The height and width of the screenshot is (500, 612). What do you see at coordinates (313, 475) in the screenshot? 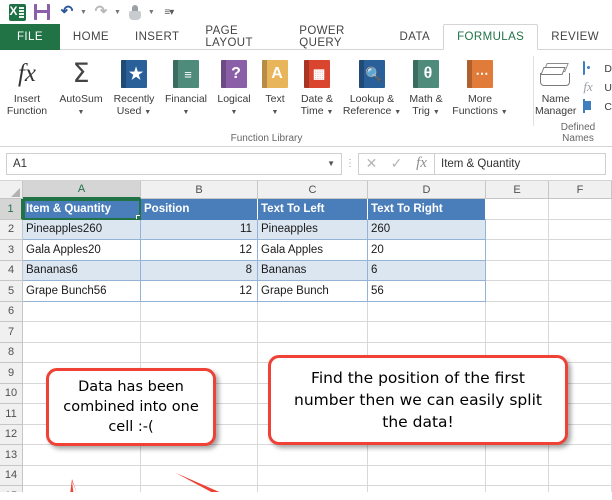
I see `cell-C14` at bounding box center [313, 475].